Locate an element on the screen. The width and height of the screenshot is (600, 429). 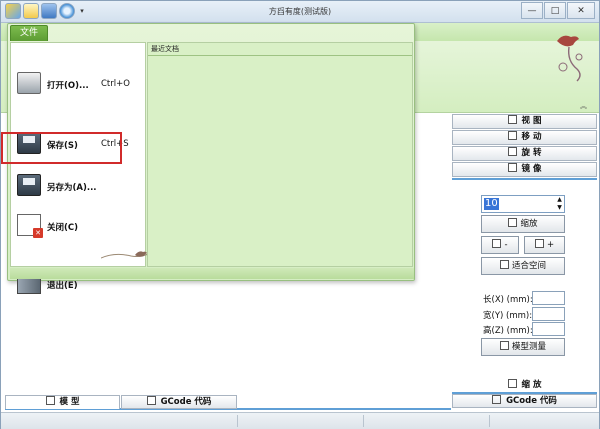
title-bar: ▾ 方舀有度(测试版) — □ ✕ is located at coordinates (300, 12).